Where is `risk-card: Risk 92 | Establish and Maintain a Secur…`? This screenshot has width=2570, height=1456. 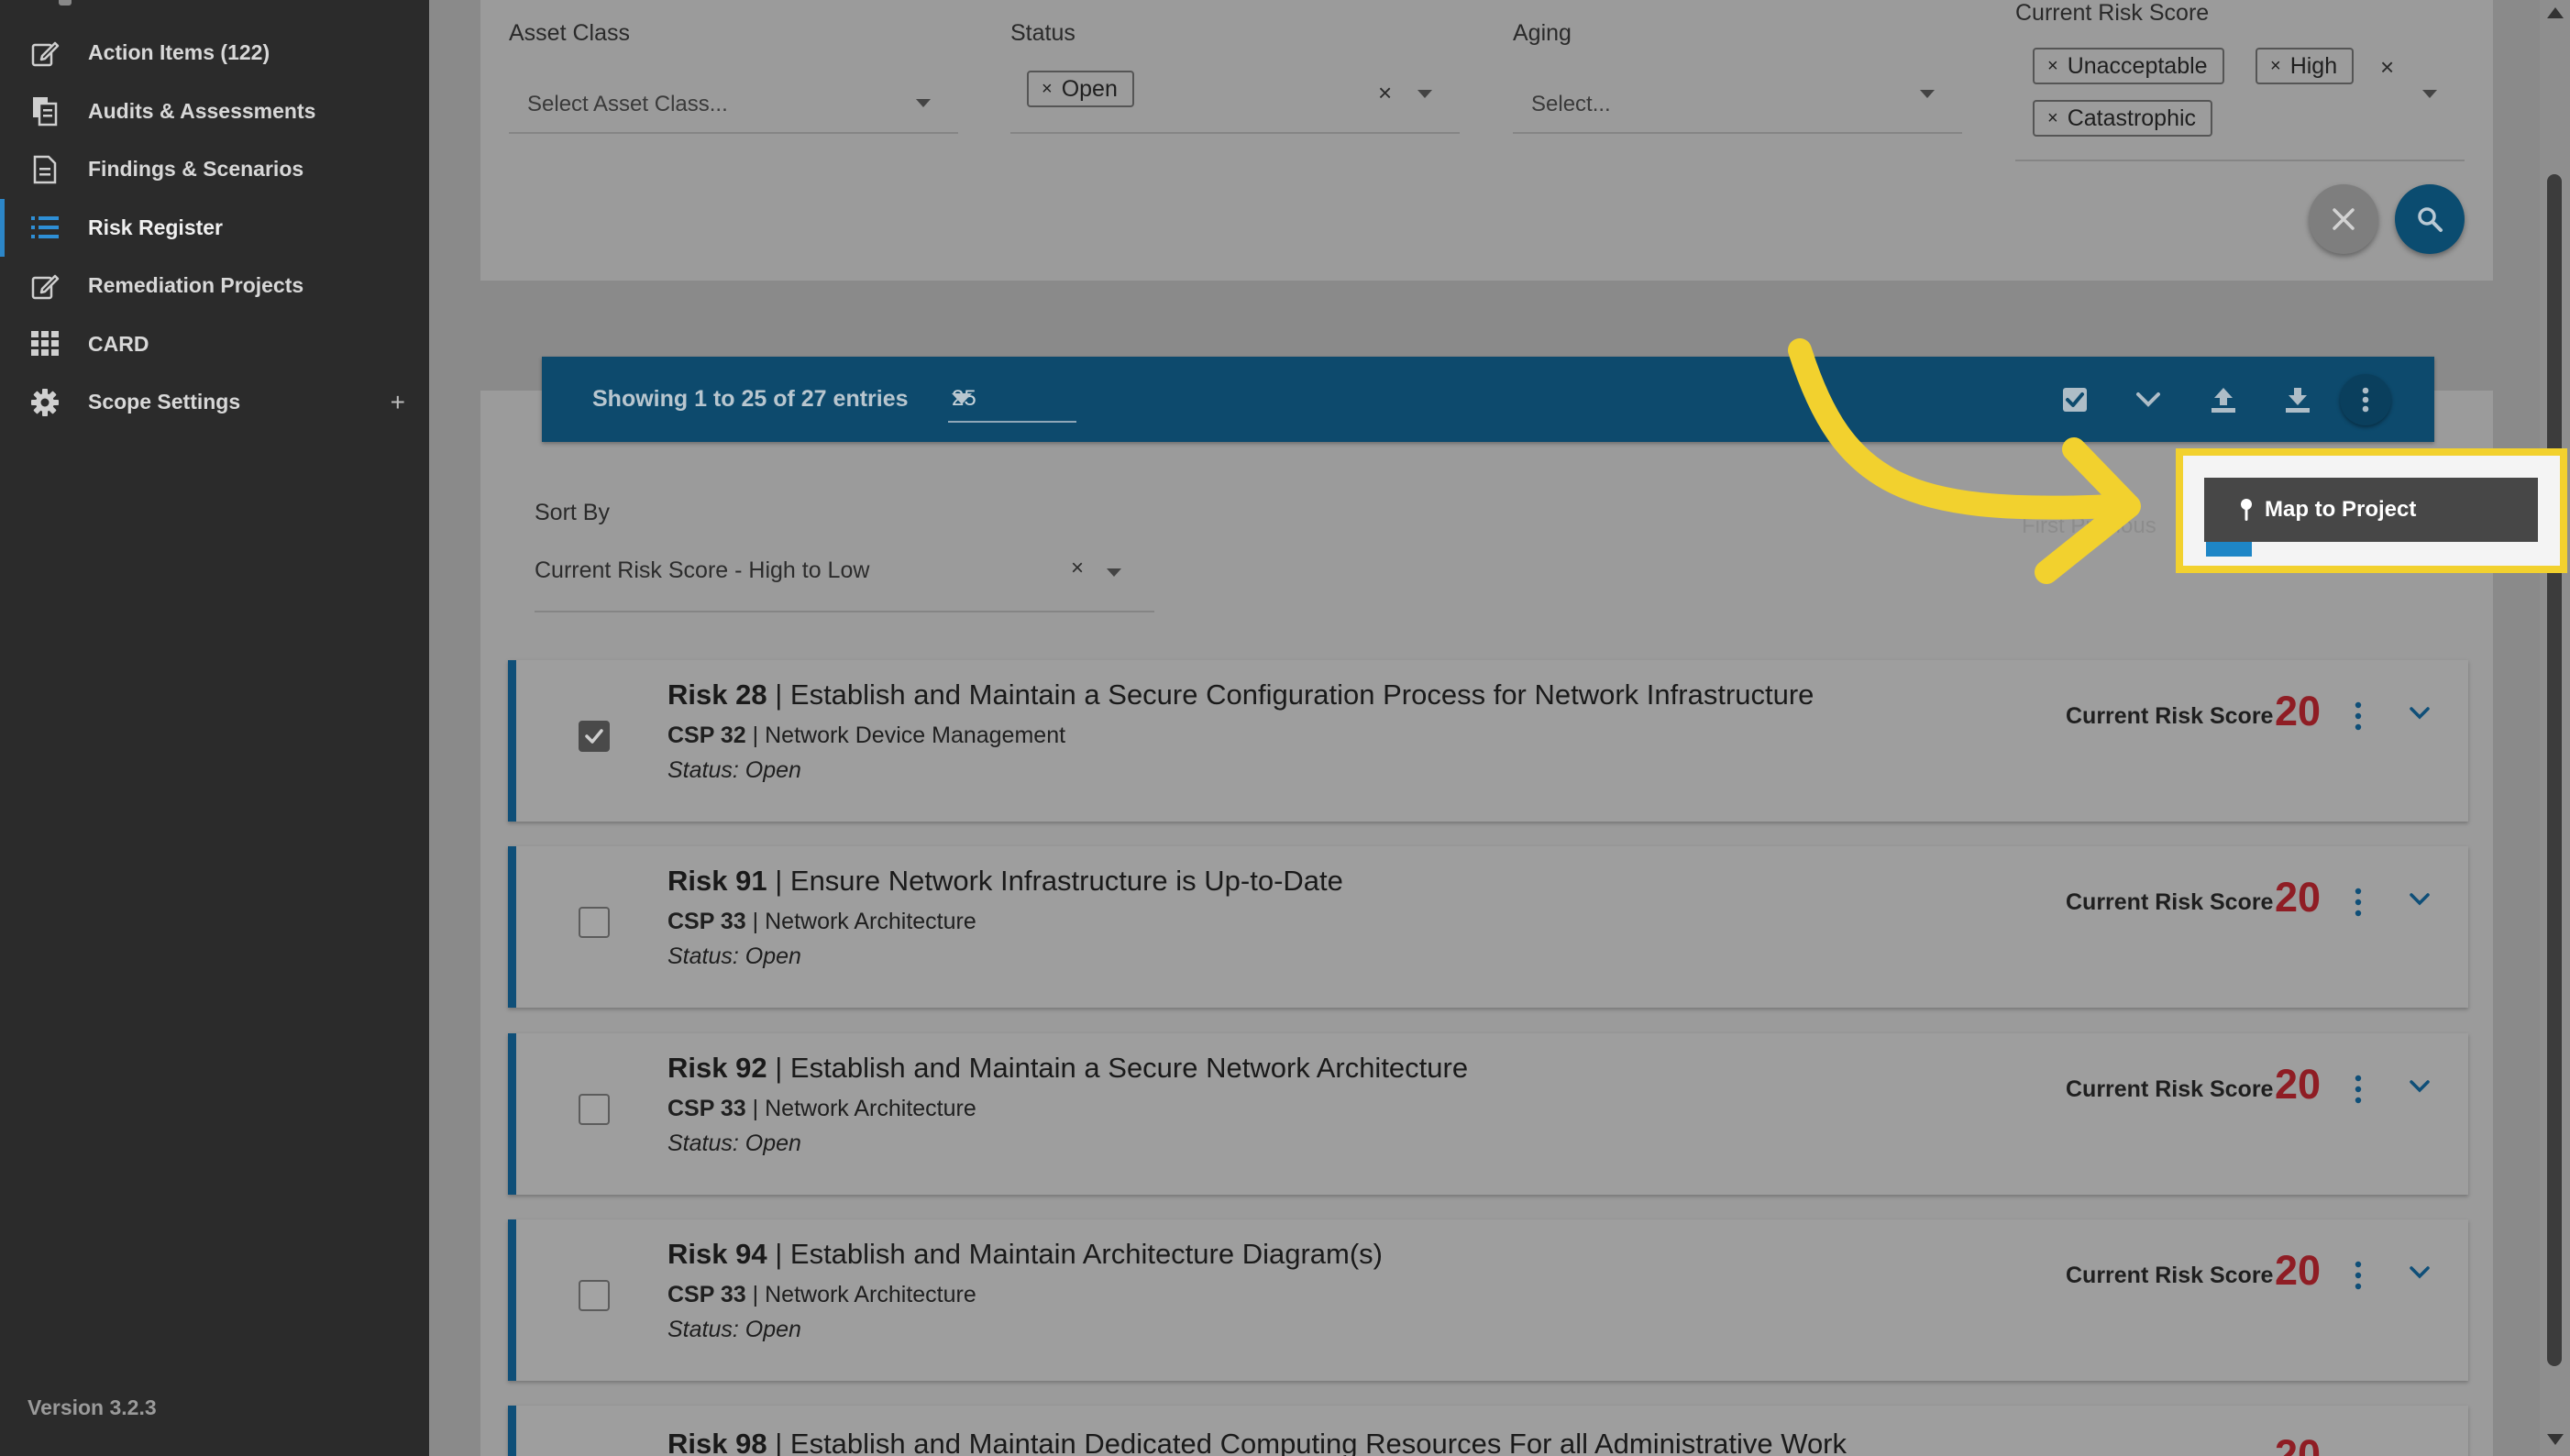 risk-card: Risk 92 | Establish and Maintain a Secur… is located at coordinates (1488, 1114).